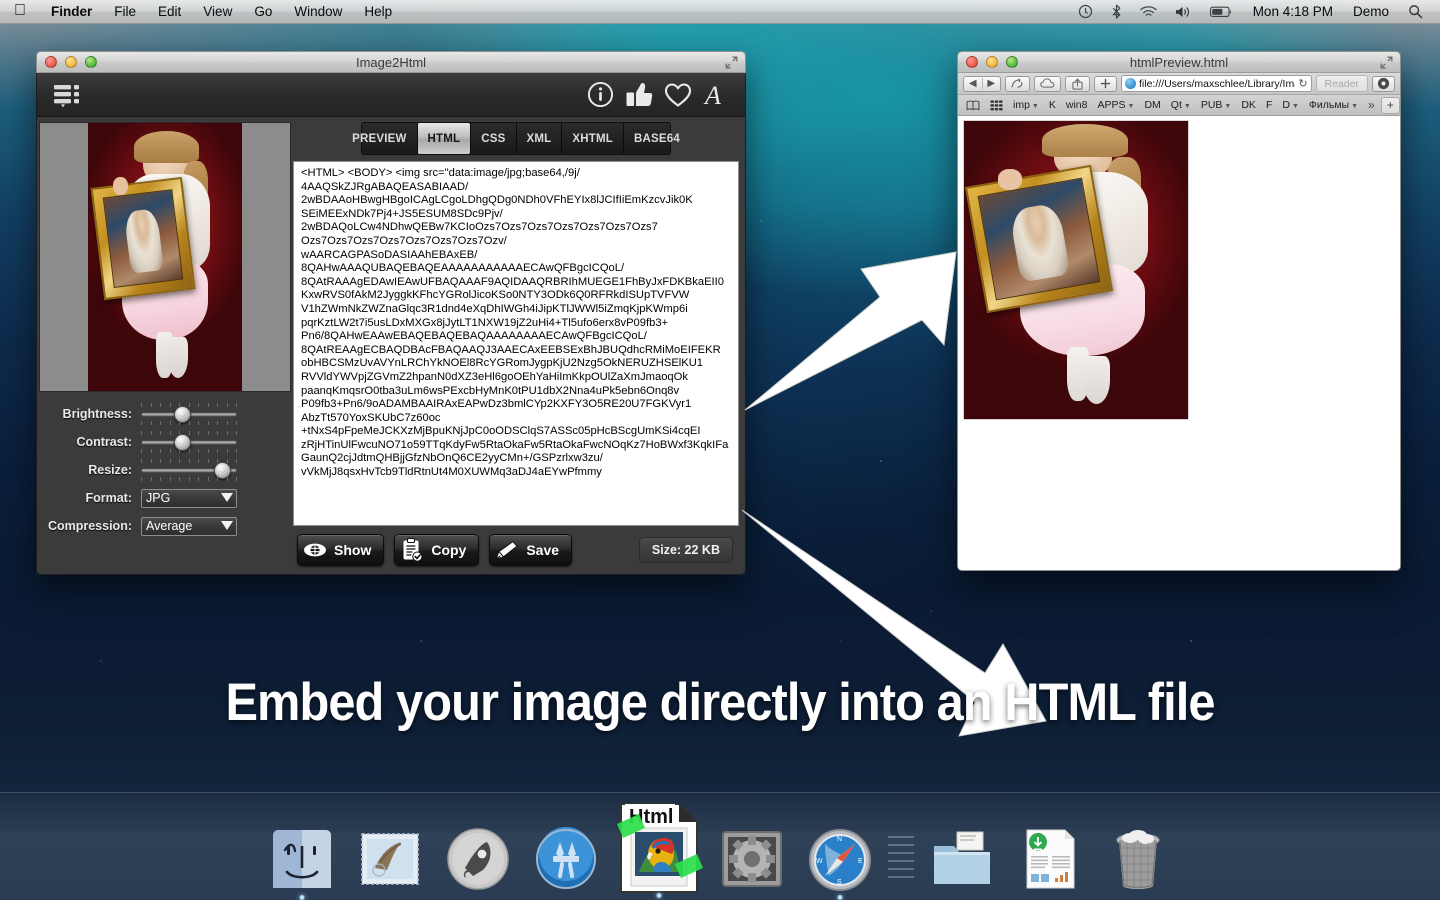  Describe the element at coordinates (840, 849) in the screenshot. I see `dock-item-safari: N S W E` at that location.